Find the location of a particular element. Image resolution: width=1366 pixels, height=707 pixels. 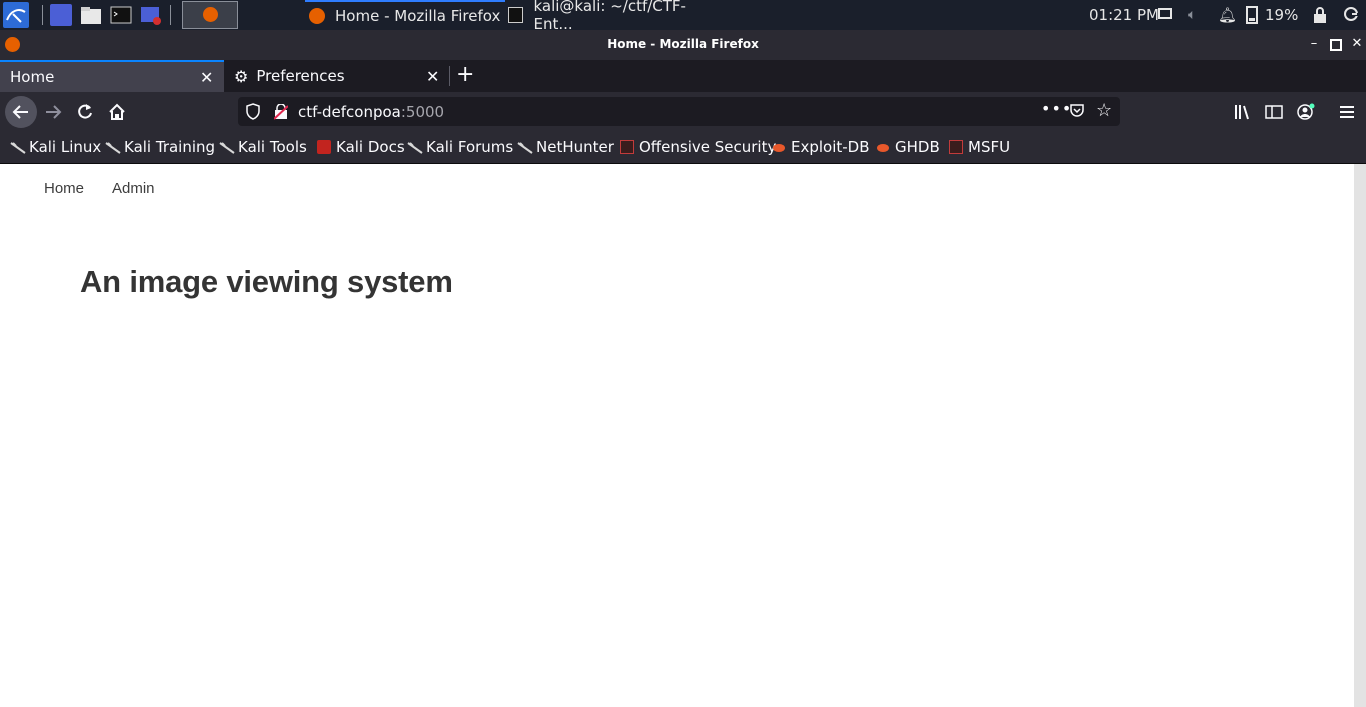

window-titlebar: Home - Mozilla Firefox – ✕ is located at coordinates (683, 45).